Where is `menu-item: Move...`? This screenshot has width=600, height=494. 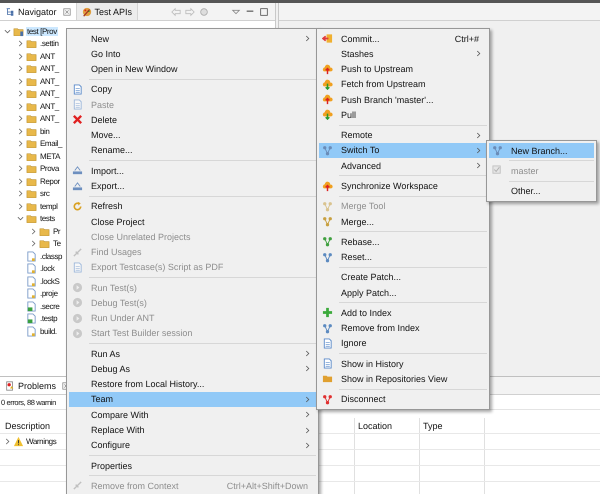 menu-item: Move... is located at coordinates (192, 135).